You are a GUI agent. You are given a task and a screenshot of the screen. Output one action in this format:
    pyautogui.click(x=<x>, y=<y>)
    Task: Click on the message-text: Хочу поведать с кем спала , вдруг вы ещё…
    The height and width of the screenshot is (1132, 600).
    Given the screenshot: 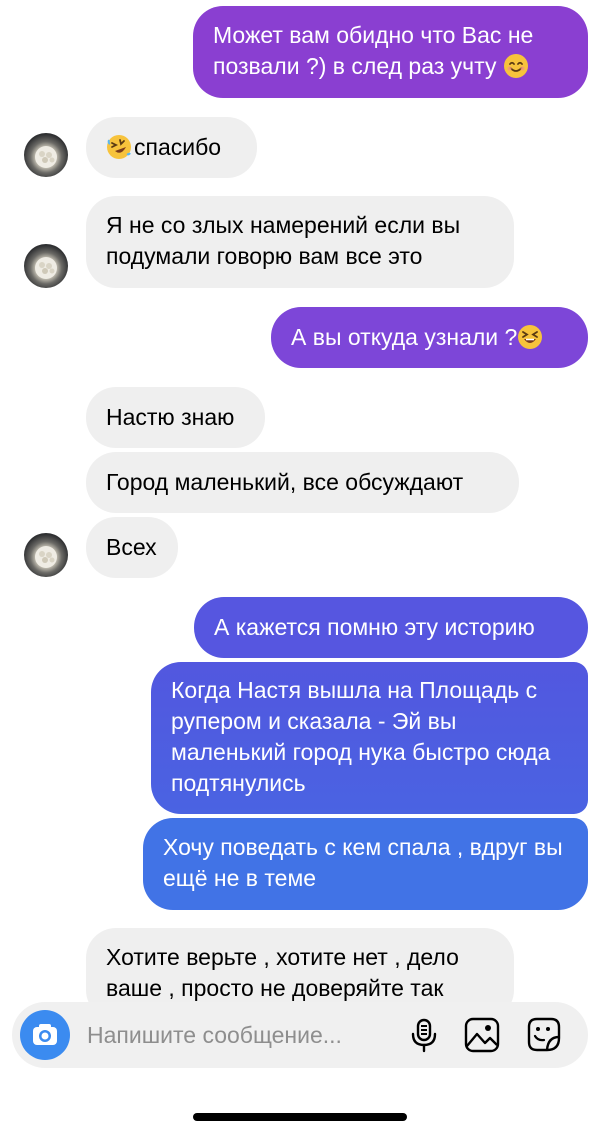 What is the action you would take?
    pyautogui.click(x=363, y=862)
    